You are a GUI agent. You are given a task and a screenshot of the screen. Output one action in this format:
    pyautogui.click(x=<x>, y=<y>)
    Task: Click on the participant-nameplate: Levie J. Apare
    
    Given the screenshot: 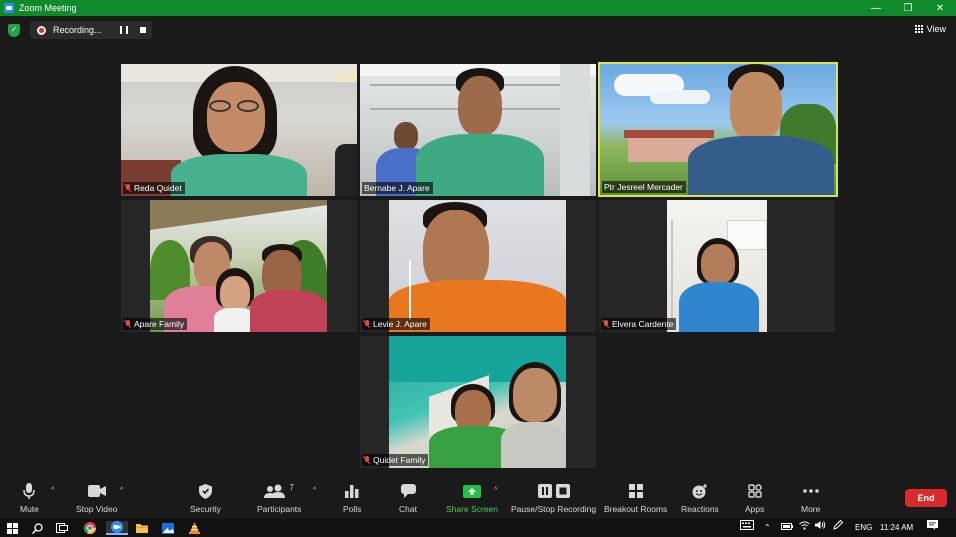 What is the action you would take?
    pyautogui.click(x=396, y=324)
    